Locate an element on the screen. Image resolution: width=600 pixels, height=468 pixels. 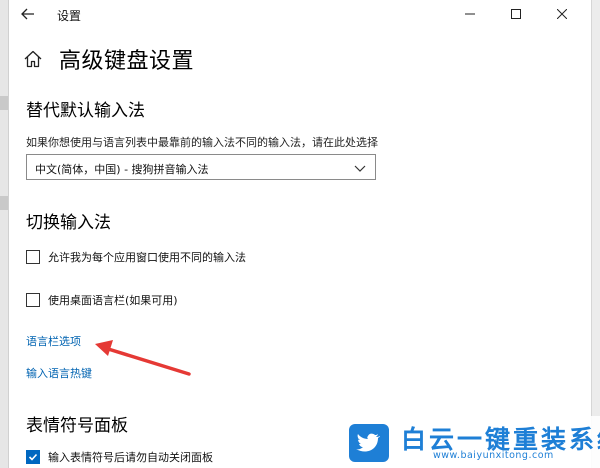
checkbox-box-checked is located at coordinates (33, 457).